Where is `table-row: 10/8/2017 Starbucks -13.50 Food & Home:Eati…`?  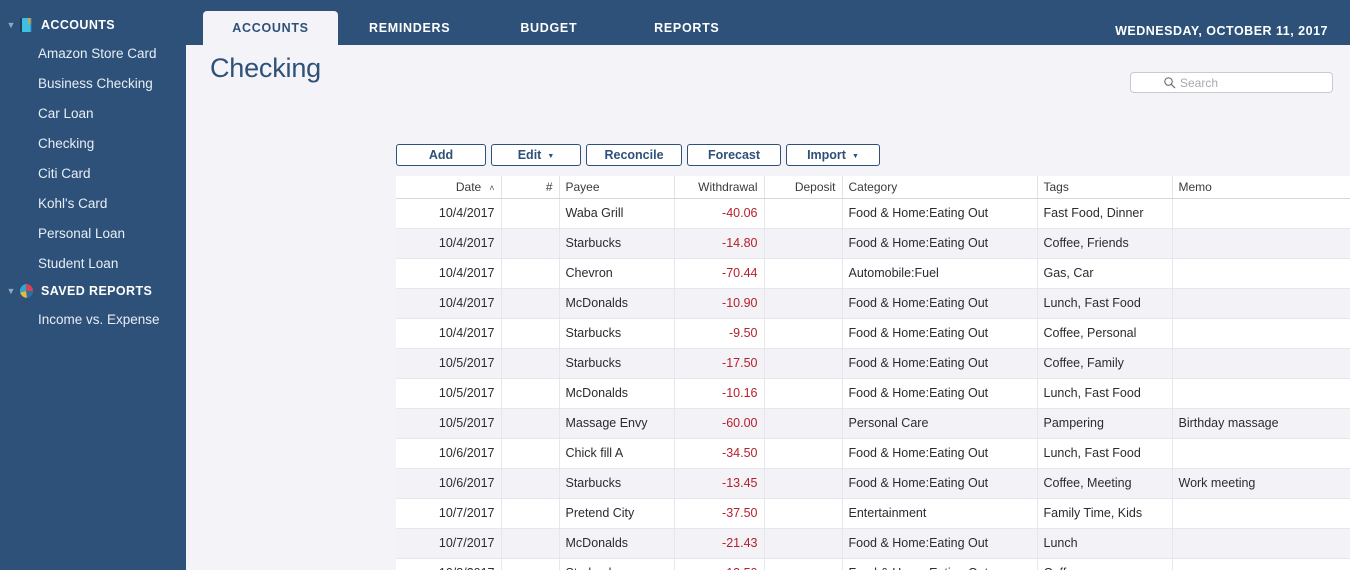
table-row: 10/8/2017 Starbucks -13.50 Food & Home:Eati… is located at coordinates (873, 564).